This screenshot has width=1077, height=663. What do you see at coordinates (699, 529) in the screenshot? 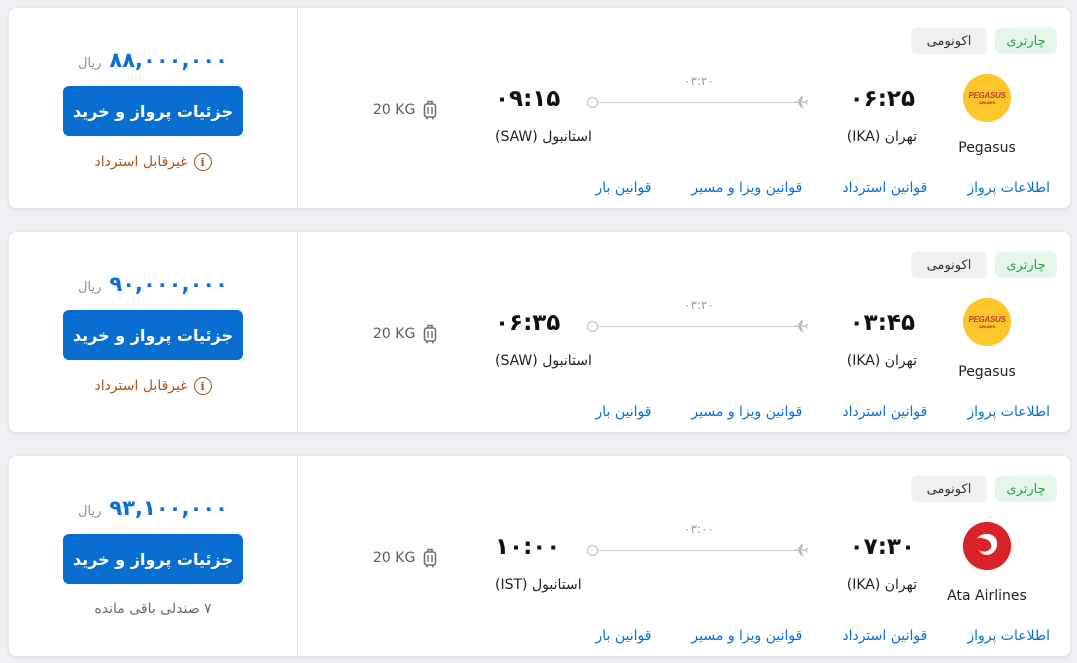
I see `flight-duration: ۰۳:۰۰` at bounding box center [699, 529].